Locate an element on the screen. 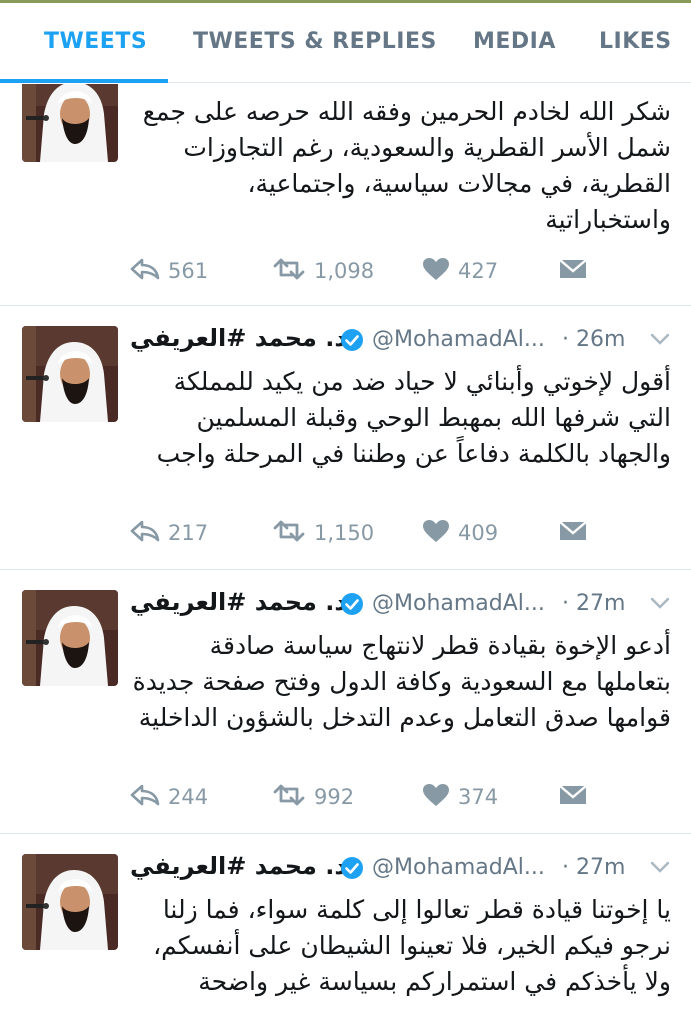 The width and height of the screenshot is (691, 1024). active-tab-indicator is located at coordinates (84, 81).